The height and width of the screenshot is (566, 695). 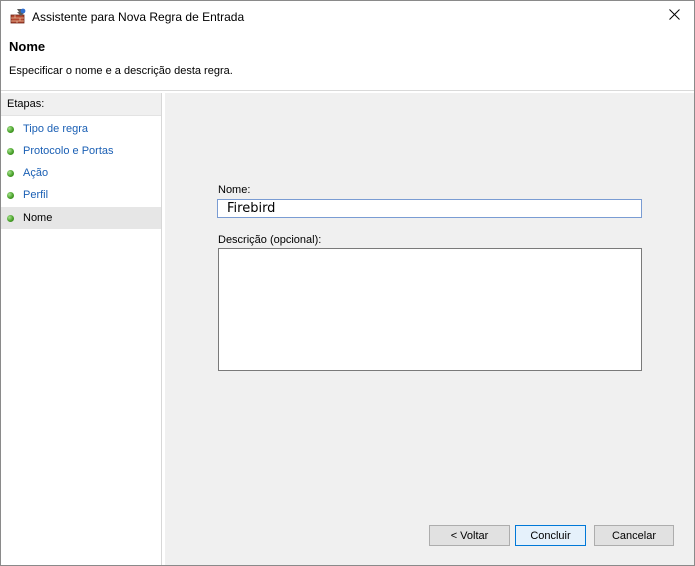 What do you see at coordinates (36, 195) in the screenshot?
I see `step-label: Perfil` at bounding box center [36, 195].